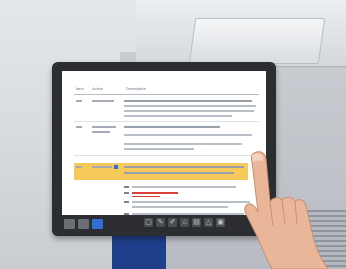 The image size is (346, 269). What do you see at coordinates (166, 90) in the screenshot?
I see `document-header-row: Item Action Description` at bounding box center [166, 90].